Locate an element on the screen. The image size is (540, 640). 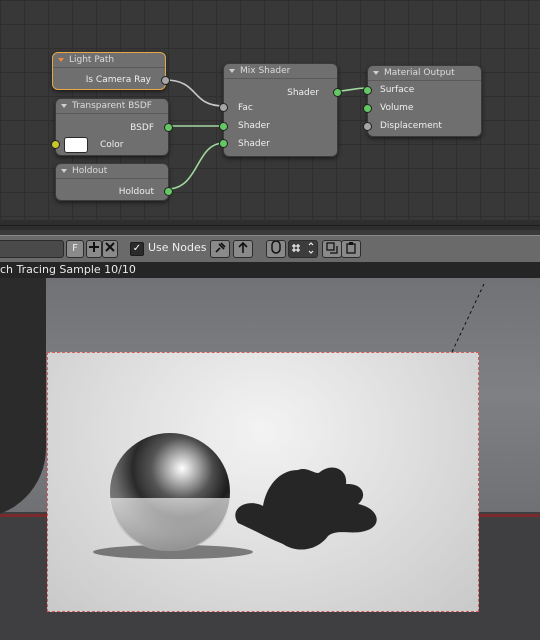
input-label-volume: Volume is located at coordinates (397, 108).